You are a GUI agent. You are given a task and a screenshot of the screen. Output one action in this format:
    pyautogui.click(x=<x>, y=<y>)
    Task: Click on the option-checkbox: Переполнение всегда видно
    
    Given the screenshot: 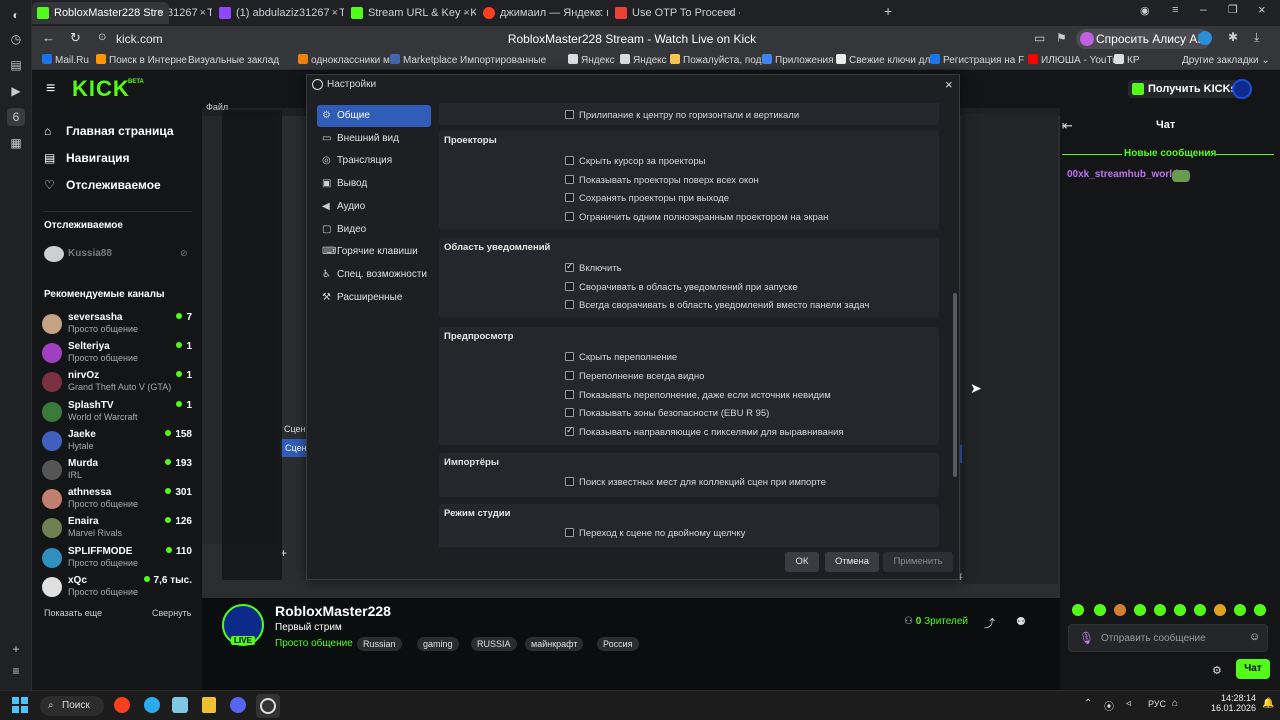 What is the action you would take?
    pyautogui.click(x=634, y=376)
    